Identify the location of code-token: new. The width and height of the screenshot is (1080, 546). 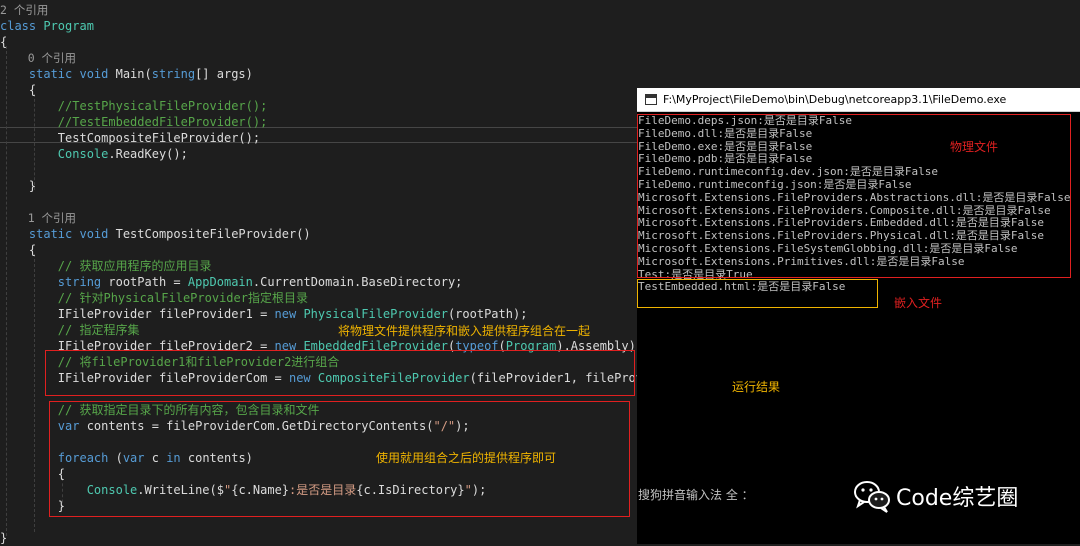
(289, 314).